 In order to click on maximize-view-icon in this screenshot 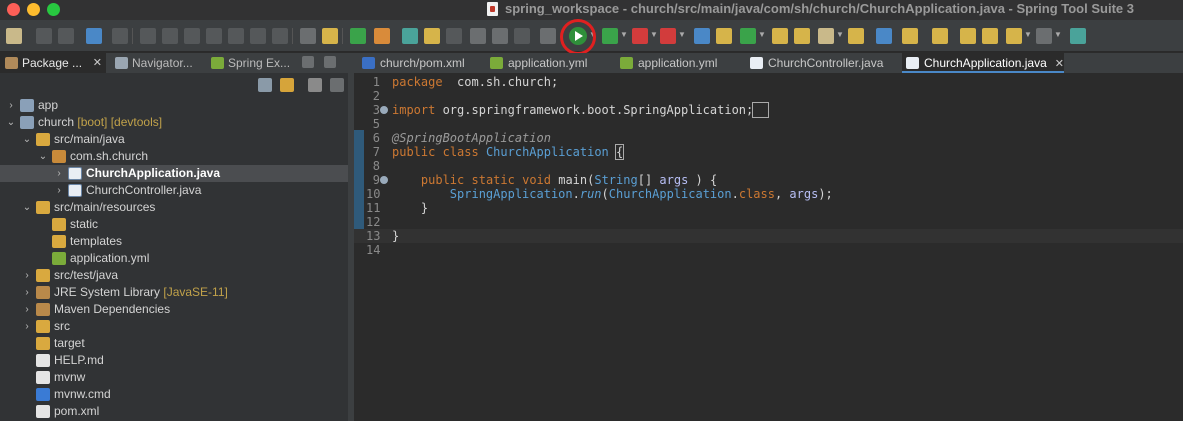, I will do `click(330, 62)`.